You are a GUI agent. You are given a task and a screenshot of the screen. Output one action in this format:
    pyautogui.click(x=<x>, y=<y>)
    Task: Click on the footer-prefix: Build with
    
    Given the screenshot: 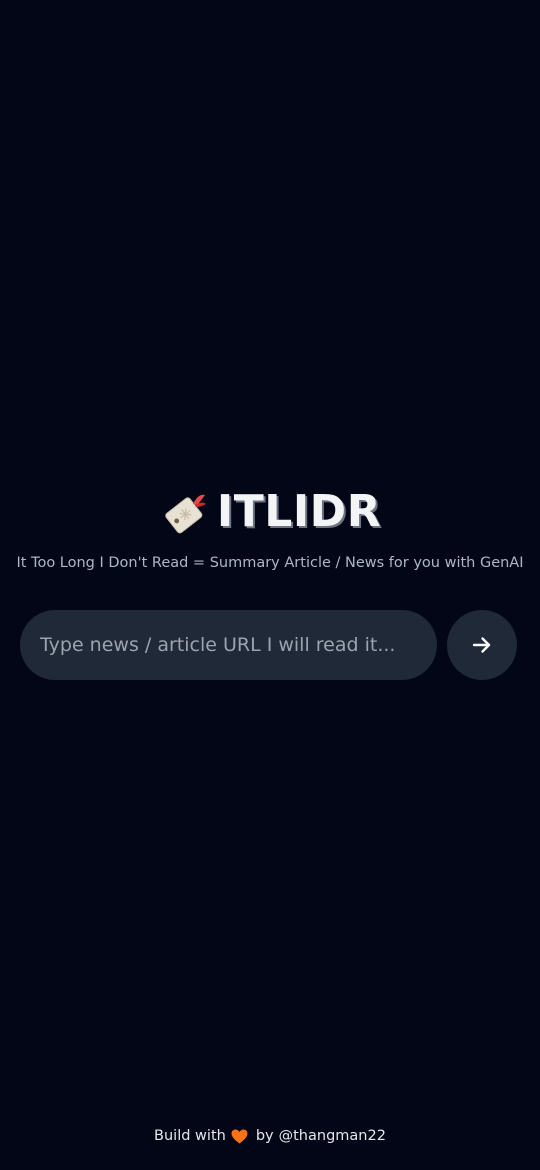 What is the action you would take?
    pyautogui.click(x=190, y=1136)
    